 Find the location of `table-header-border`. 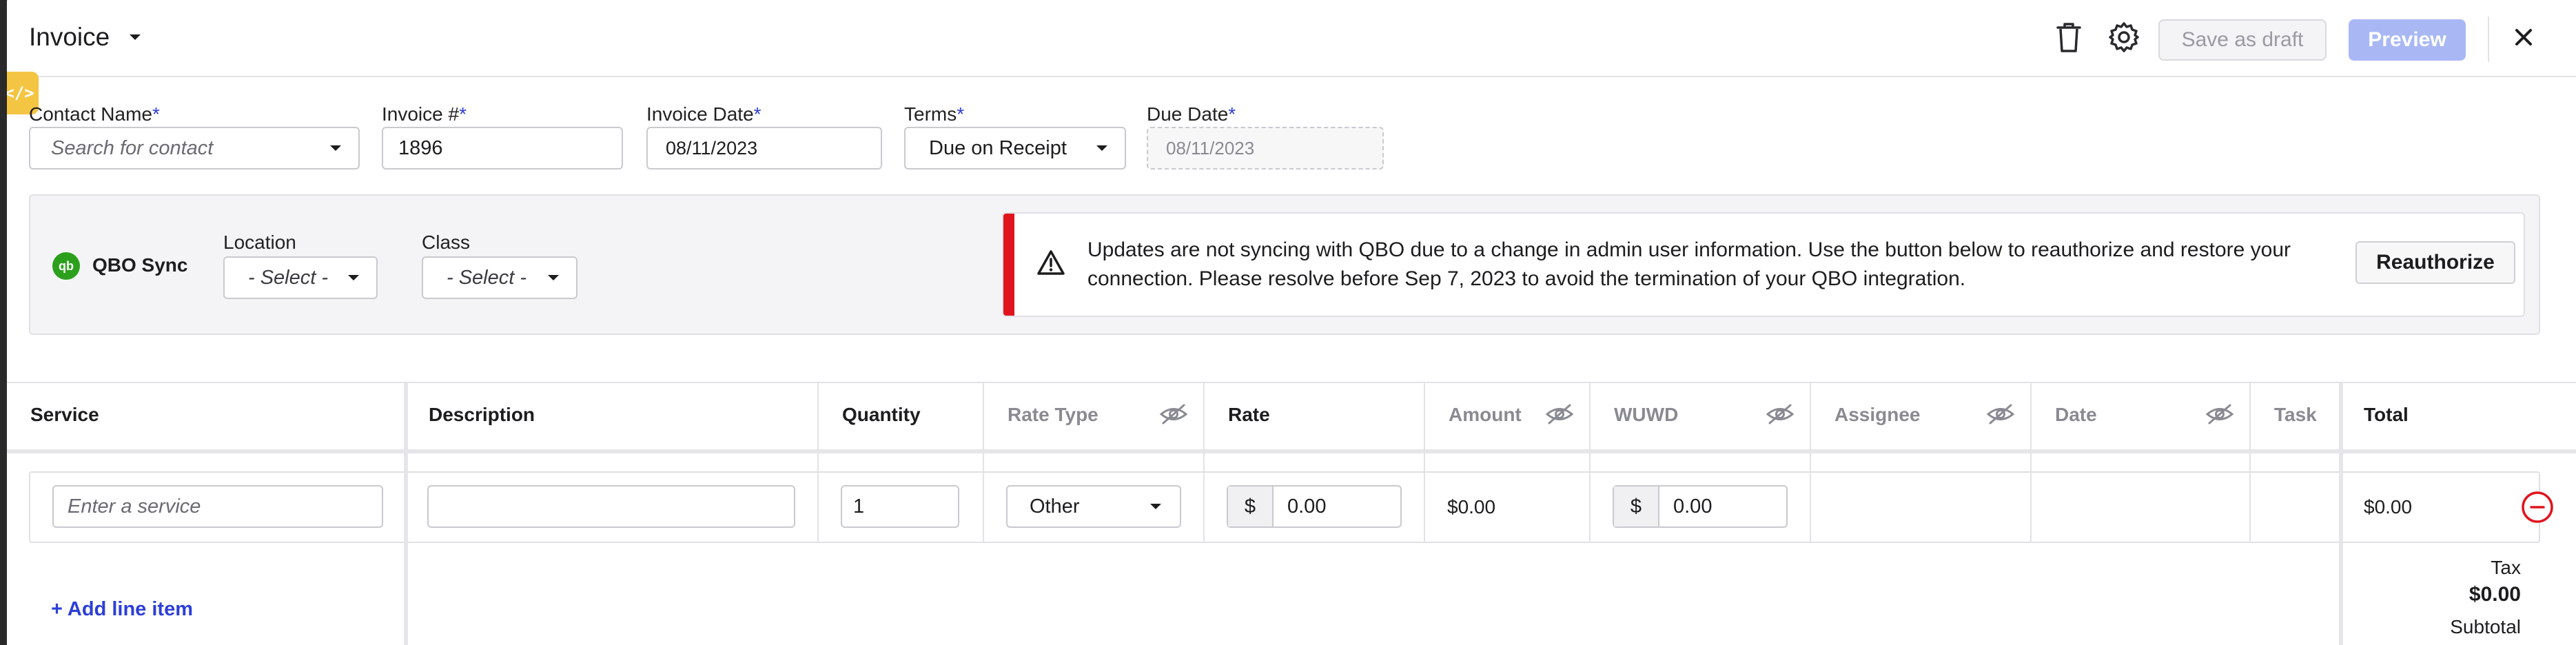

table-header-border is located at coordinates (1291, 451).